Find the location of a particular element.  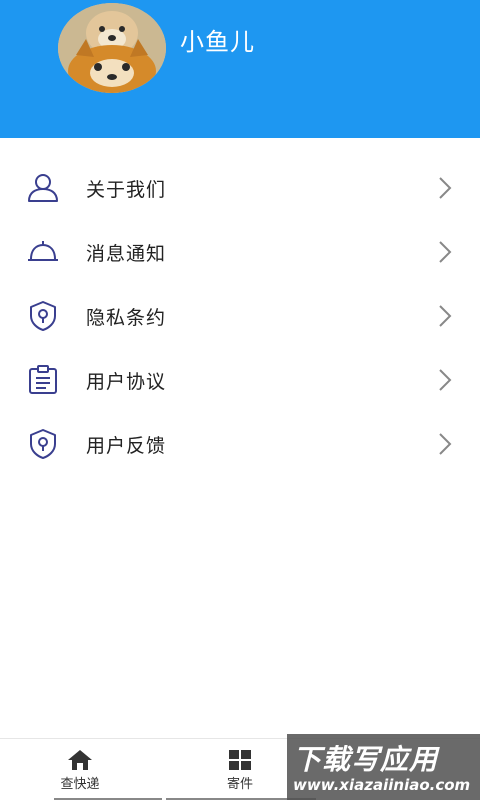

menu-item-label: 用户反馈 is located at coordinates (126, 445).